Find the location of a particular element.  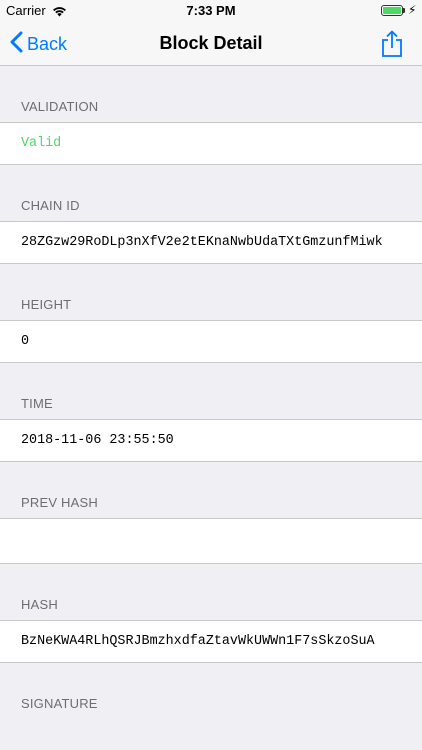

time-value: 2018-11-06 23:55:50 is located at coordinates (211, 440).